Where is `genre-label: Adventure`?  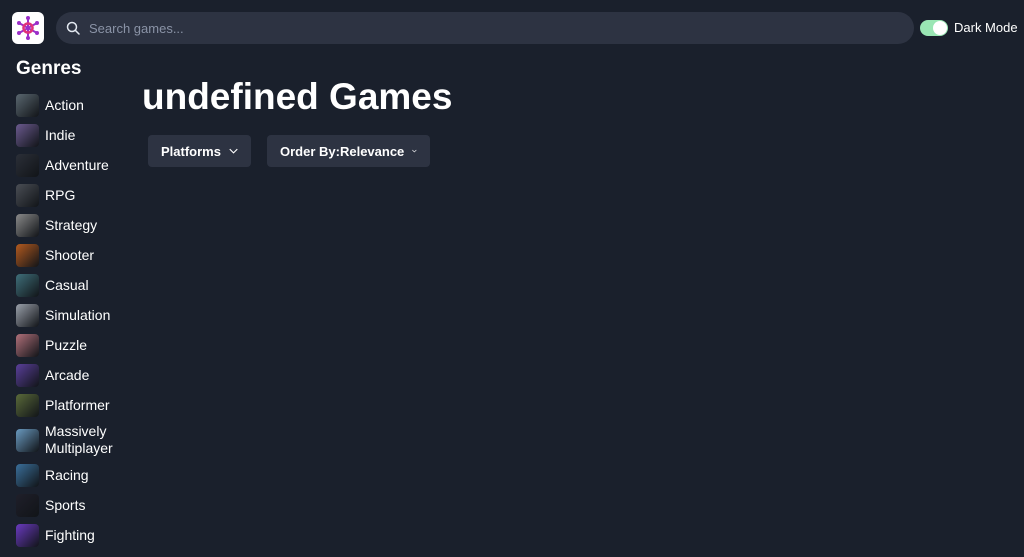
genre-label: Adventure is located at coordinates (77, 165).